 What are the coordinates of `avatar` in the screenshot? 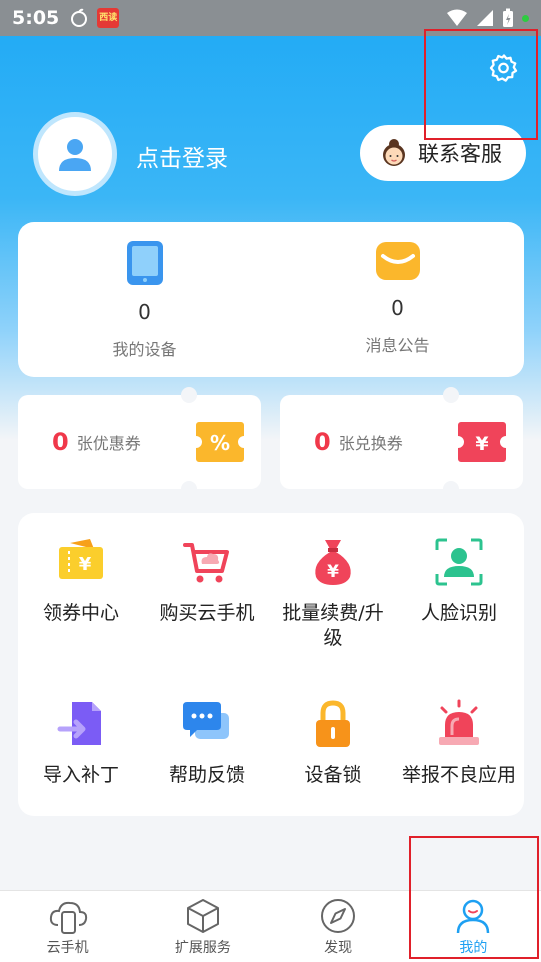 It's located at (75, 154).